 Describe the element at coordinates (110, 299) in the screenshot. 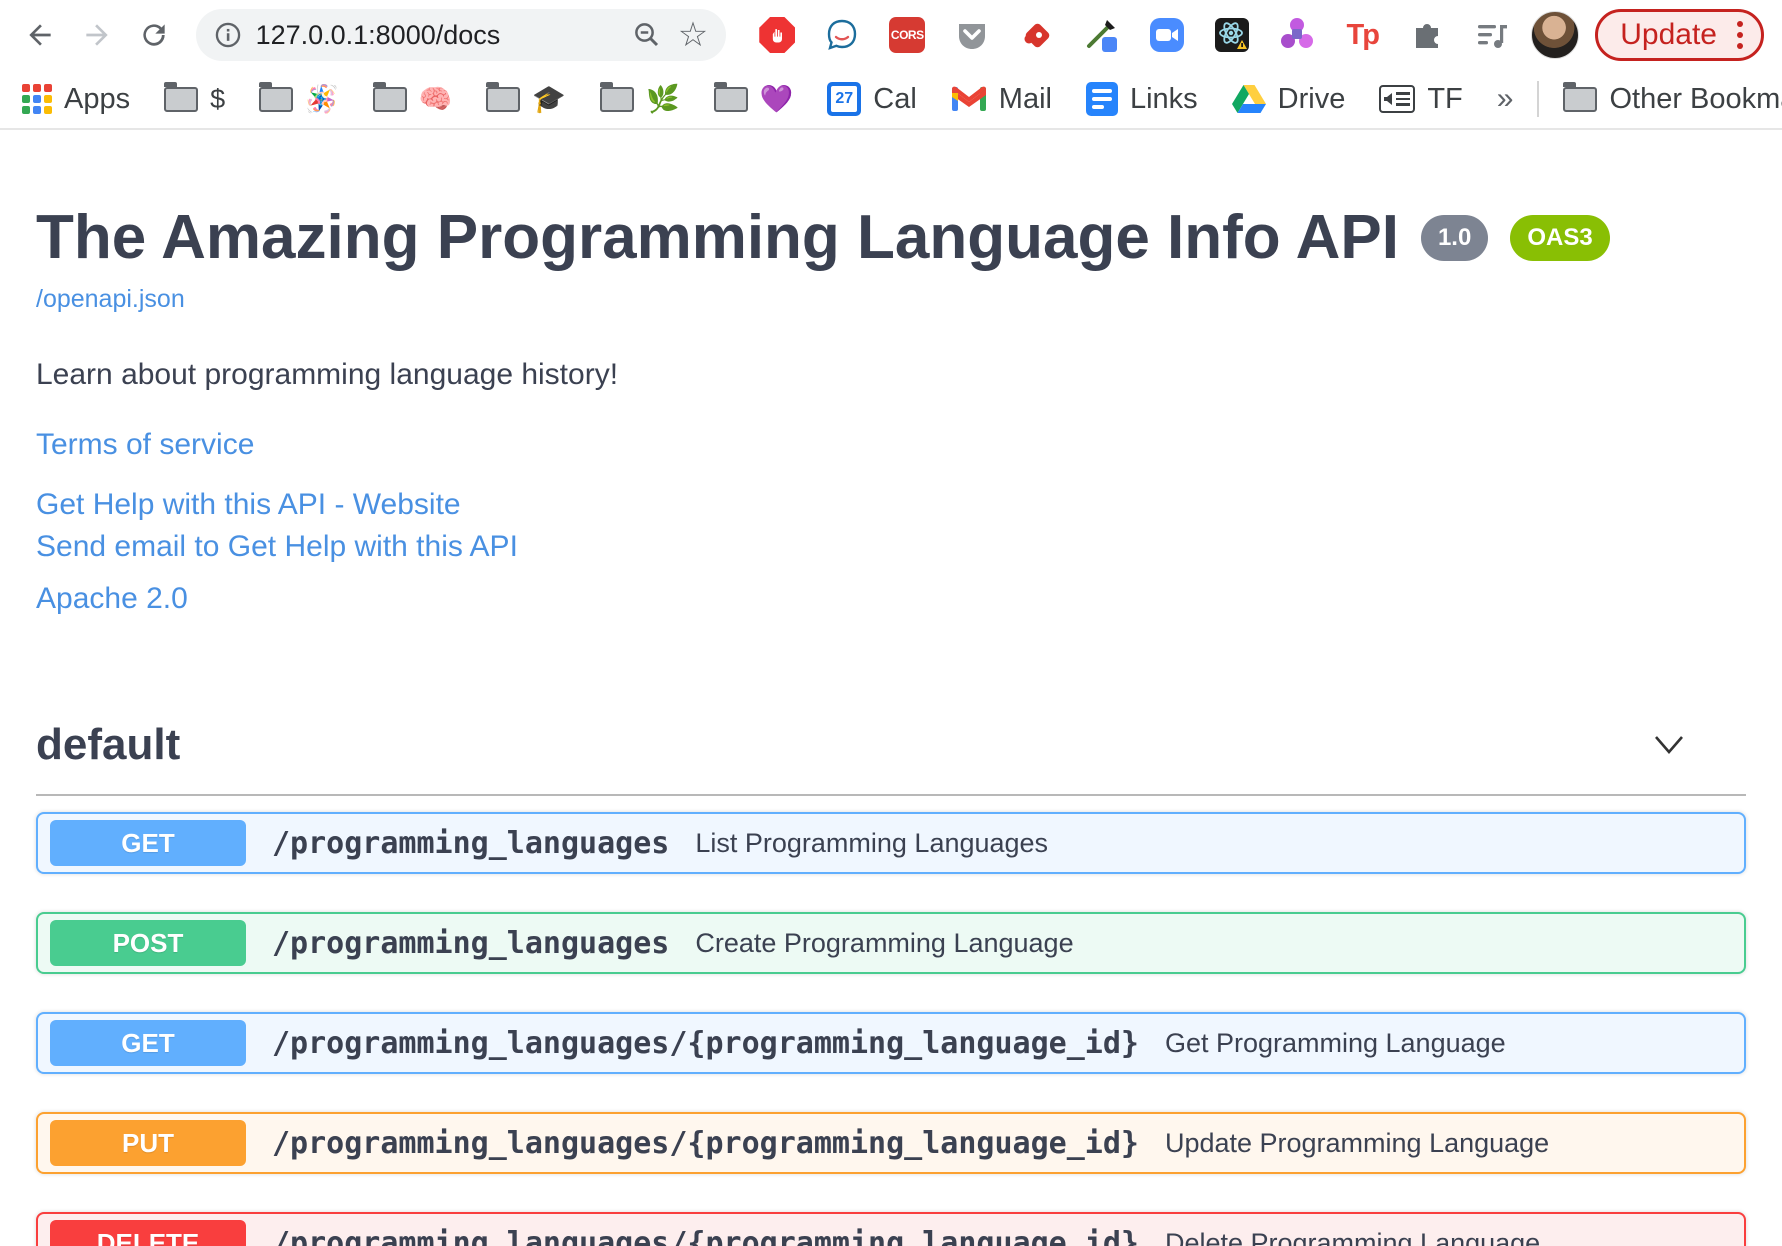

I see `openapi-json-link: /openapi.json` at that location.